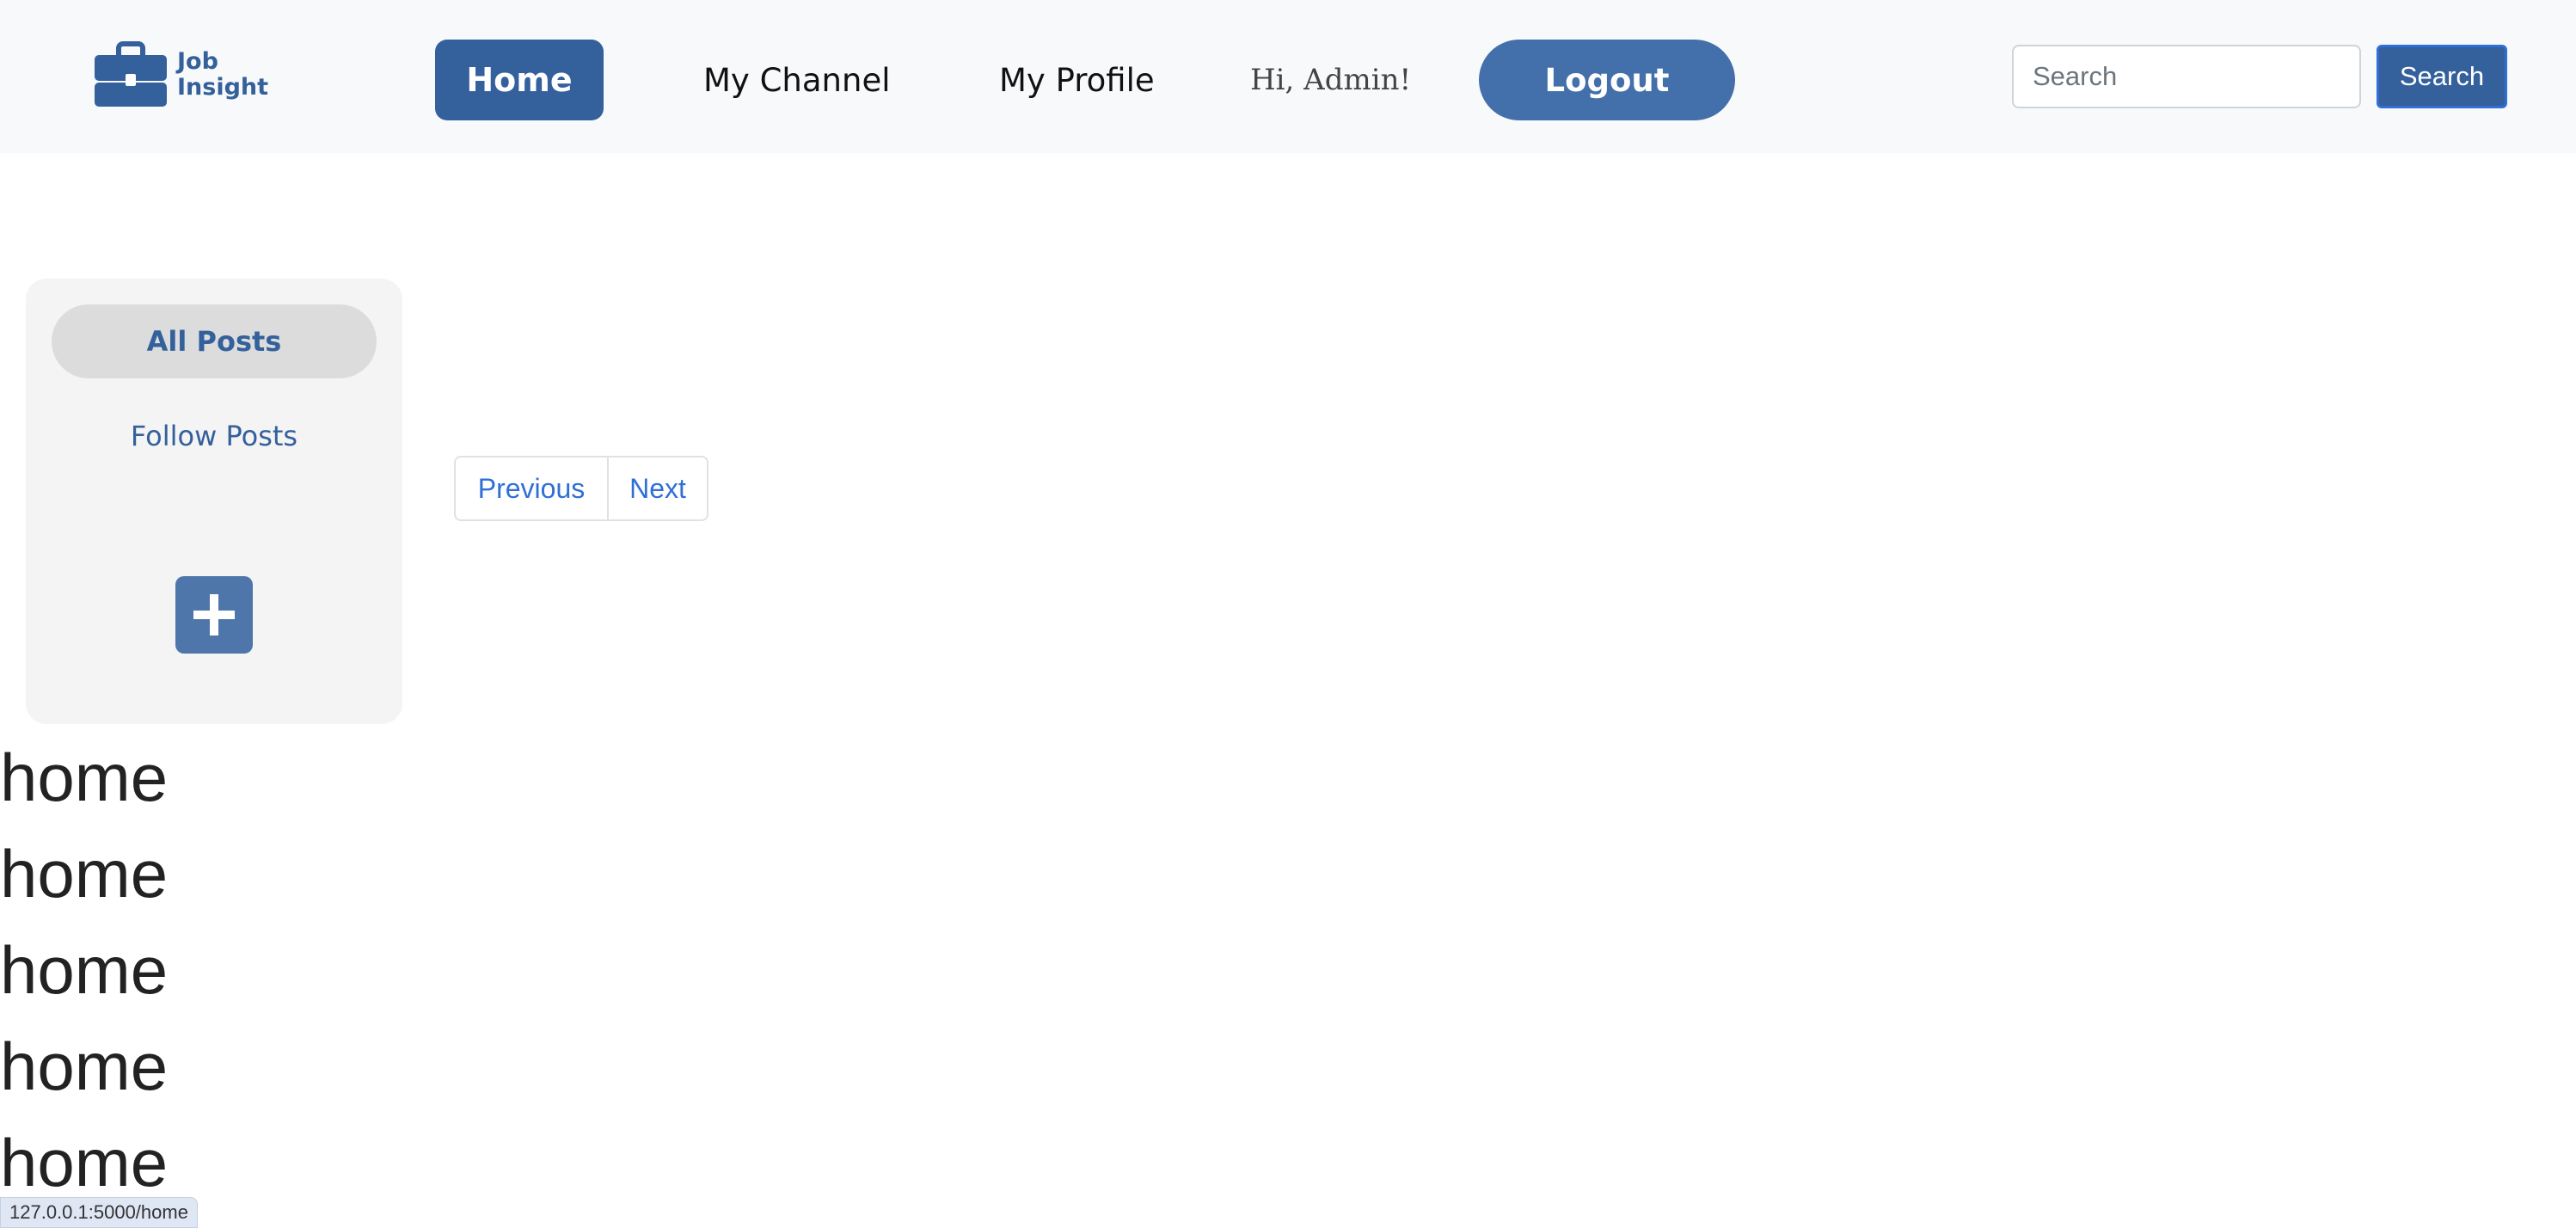 This screenshot has height=1228, width=2576. What do you see at coordinates (2186, 76) in the screenshot?
I see `search-input` at bounding box center [2186, 76].